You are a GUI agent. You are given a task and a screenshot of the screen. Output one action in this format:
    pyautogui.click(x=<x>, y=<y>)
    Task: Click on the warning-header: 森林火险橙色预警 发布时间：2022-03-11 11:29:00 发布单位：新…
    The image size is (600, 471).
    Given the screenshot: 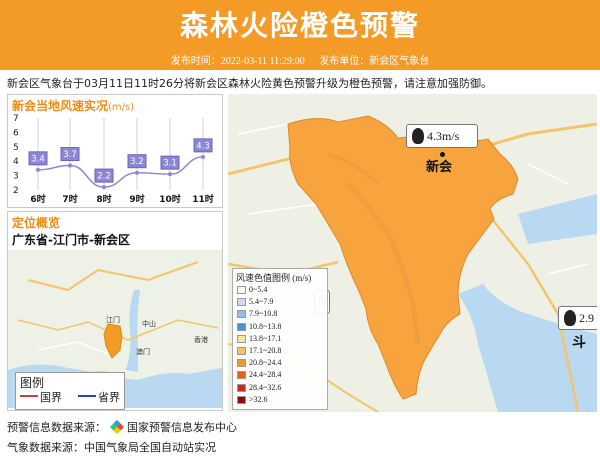 What is the action you would take?
    pyautogui.click(x=300, y=35)
    